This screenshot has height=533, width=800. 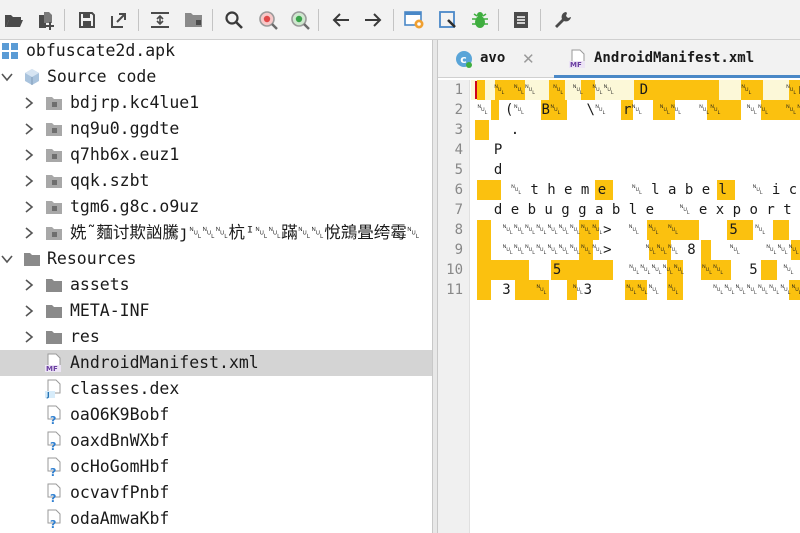 I want to click on code-text: ␀ (␀ B␀ \␀ r␀ ␀␀ ␀␀ ␀␀ ␀␀ ␀␀, so click(x=638, y=110).